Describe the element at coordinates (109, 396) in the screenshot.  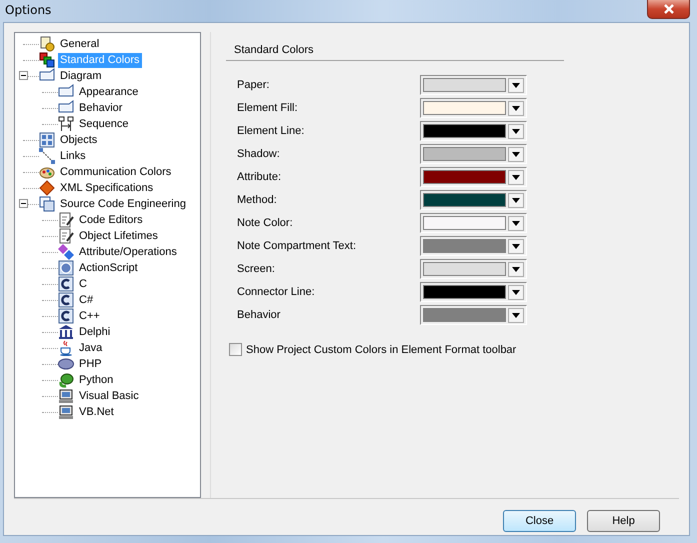
I see `tree-item: Visual Basic` at that location.